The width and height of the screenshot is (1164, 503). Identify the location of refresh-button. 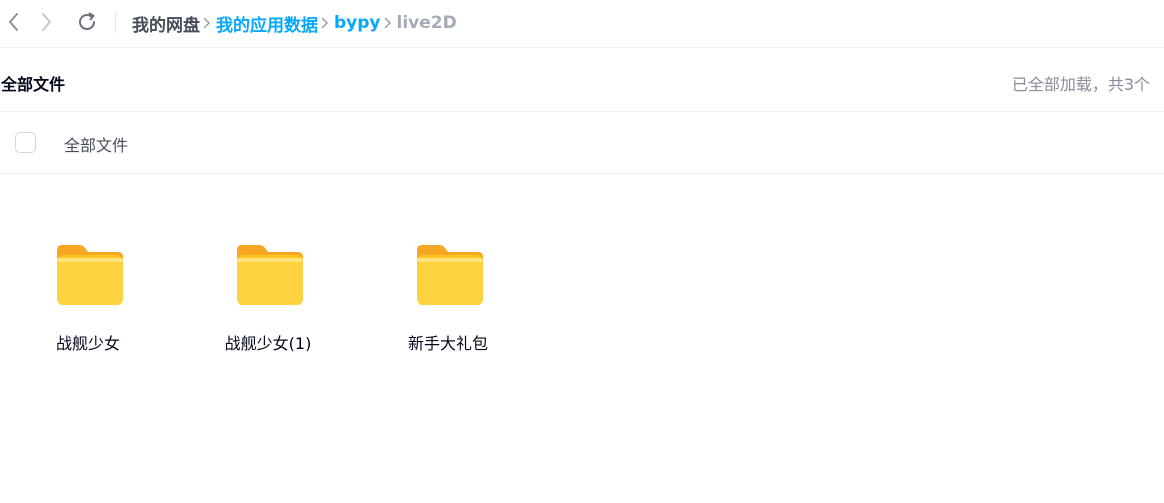
(87, 22).